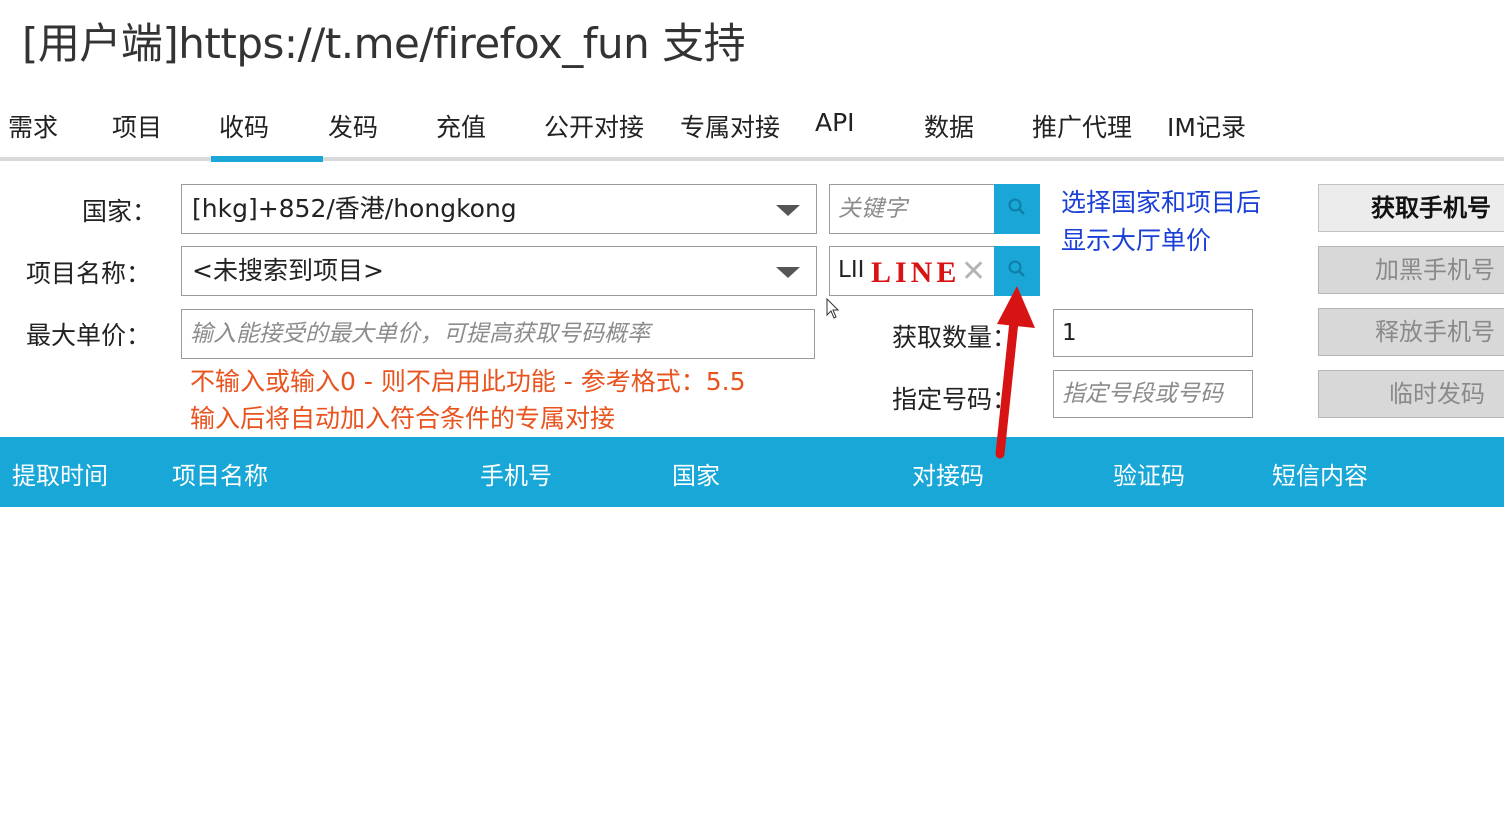 This screenshot has height=835, width=1504. What do you see at coordinates (403, 418) in the screenshot?
I see `max-price-hint-line2: 输入后将自动加入符合条件的专属对接` at bounding box center [403, 418].